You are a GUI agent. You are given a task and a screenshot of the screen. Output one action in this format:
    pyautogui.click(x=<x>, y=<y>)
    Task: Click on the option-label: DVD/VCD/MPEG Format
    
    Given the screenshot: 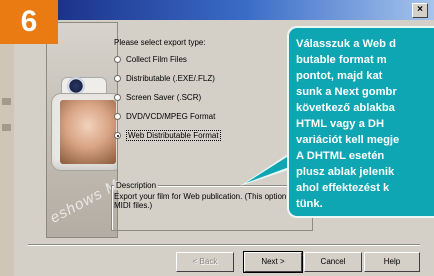 What is the action you would take?
    pyautogui.click(x=171, y=116)
    